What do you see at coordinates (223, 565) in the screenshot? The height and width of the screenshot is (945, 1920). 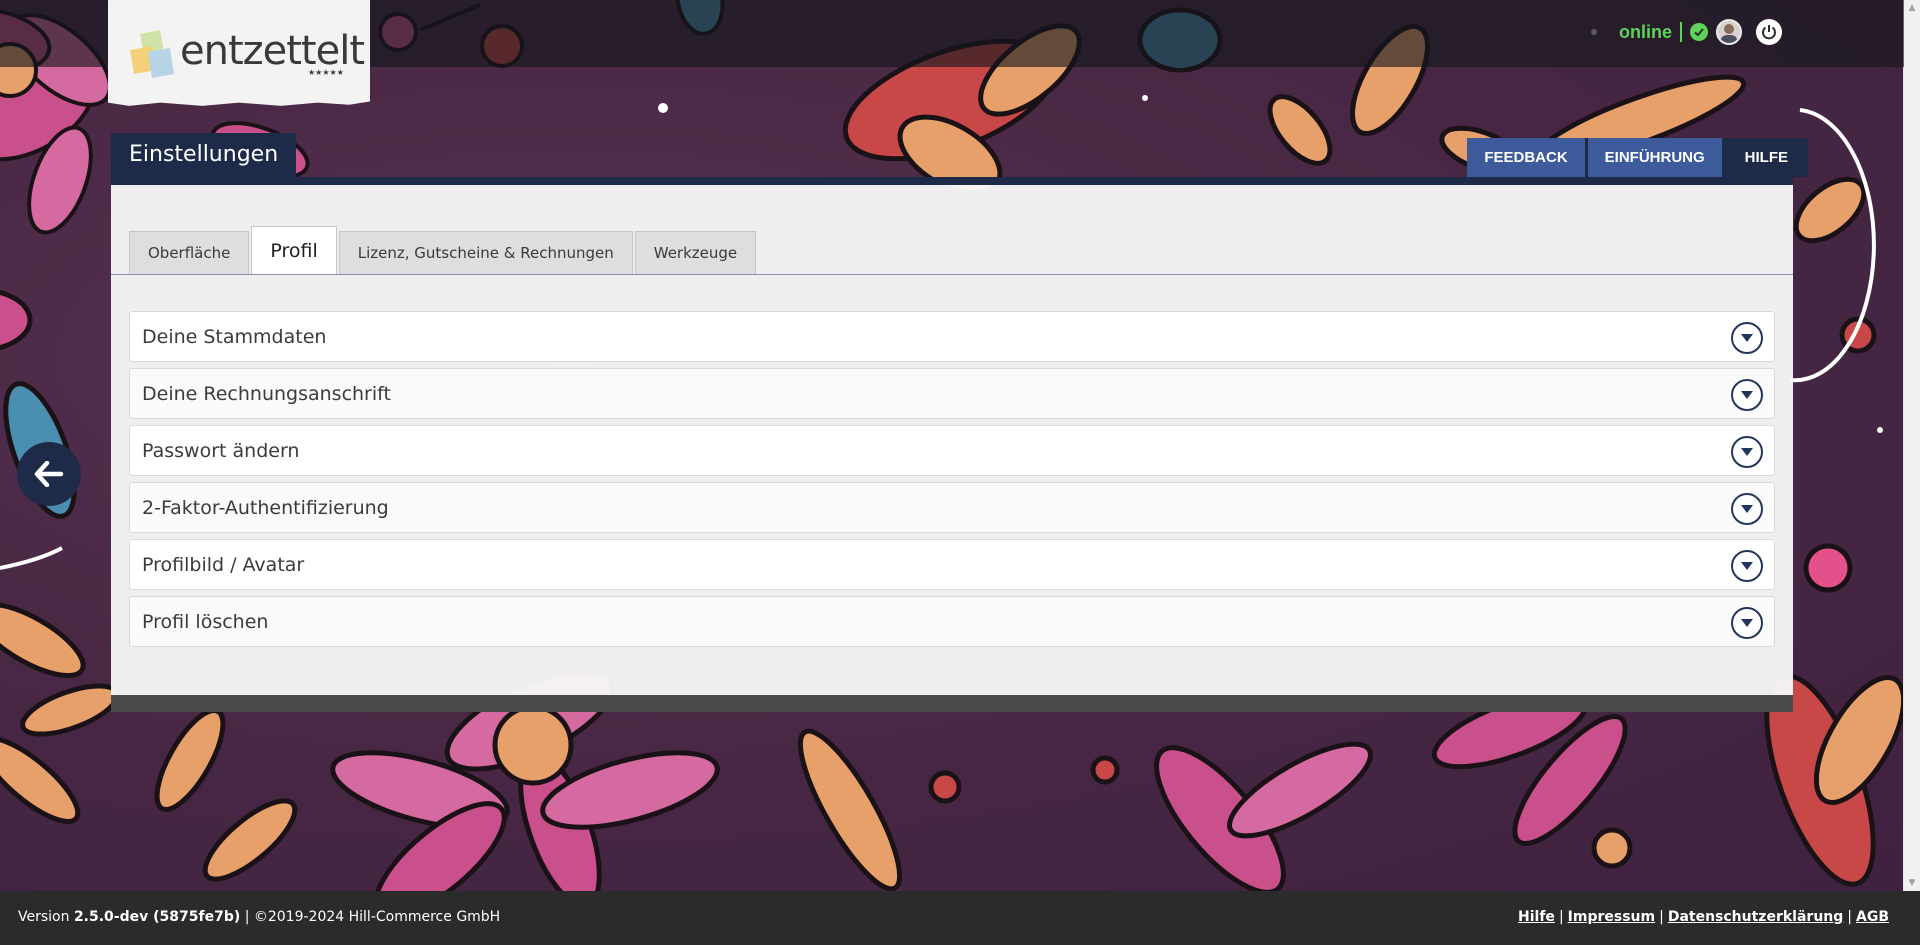 I see `accordion-item-label: Profilbild / Avatar` at bounding box center [223, 565].